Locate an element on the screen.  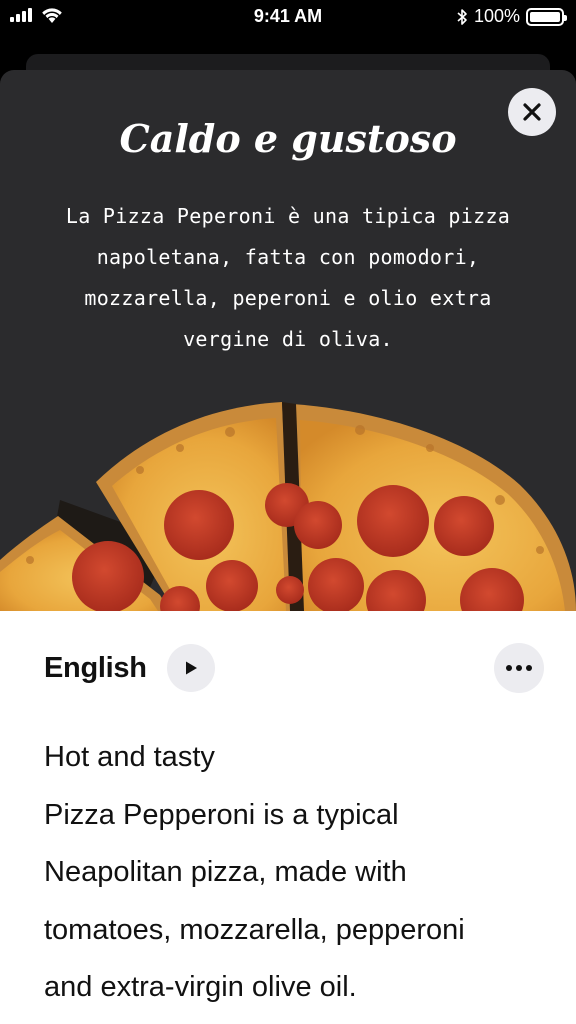
translation-line: and extra-virgin olive oil. is located at coordinates (200, 987).